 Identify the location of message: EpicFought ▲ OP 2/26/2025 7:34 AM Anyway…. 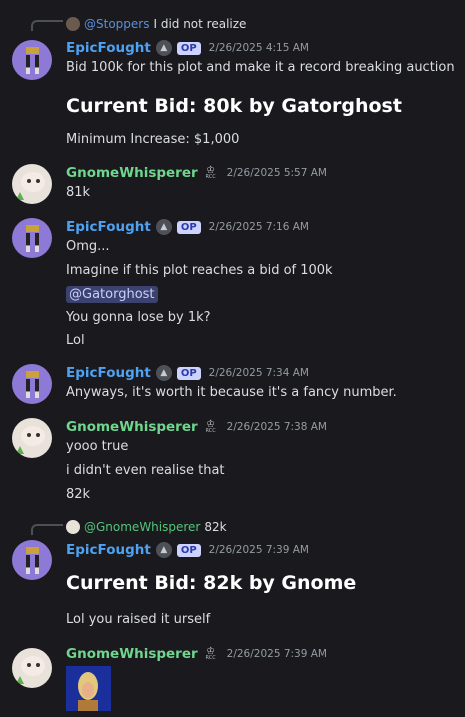
(232, 385).